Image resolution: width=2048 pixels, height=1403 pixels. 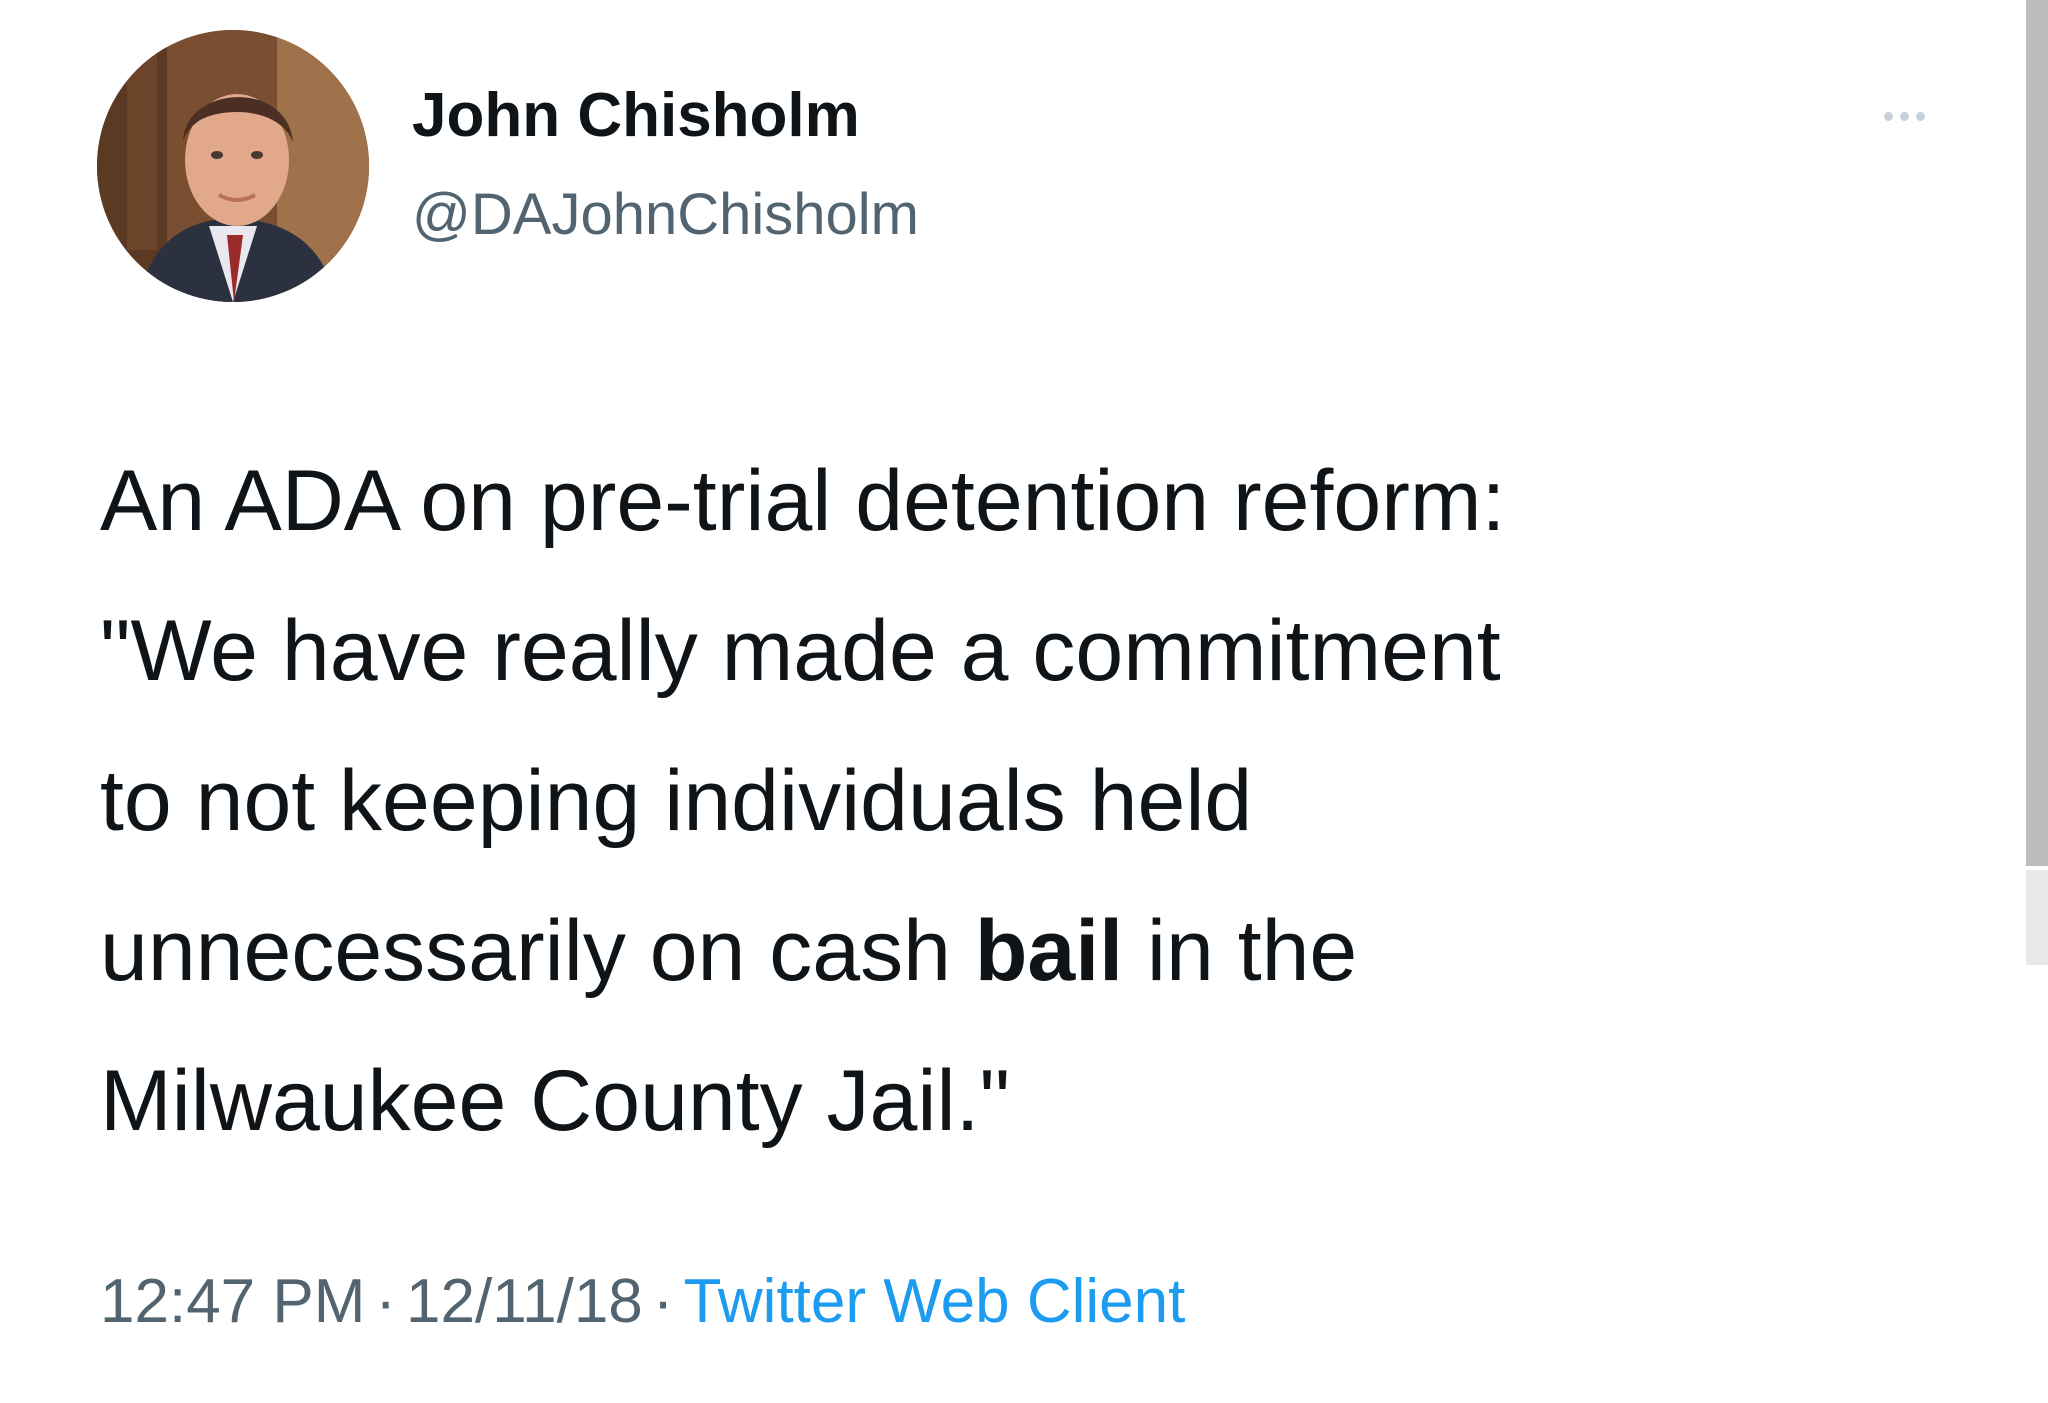 I want to click on tweet-text-segment: in the, so click(x=1240, y=951).